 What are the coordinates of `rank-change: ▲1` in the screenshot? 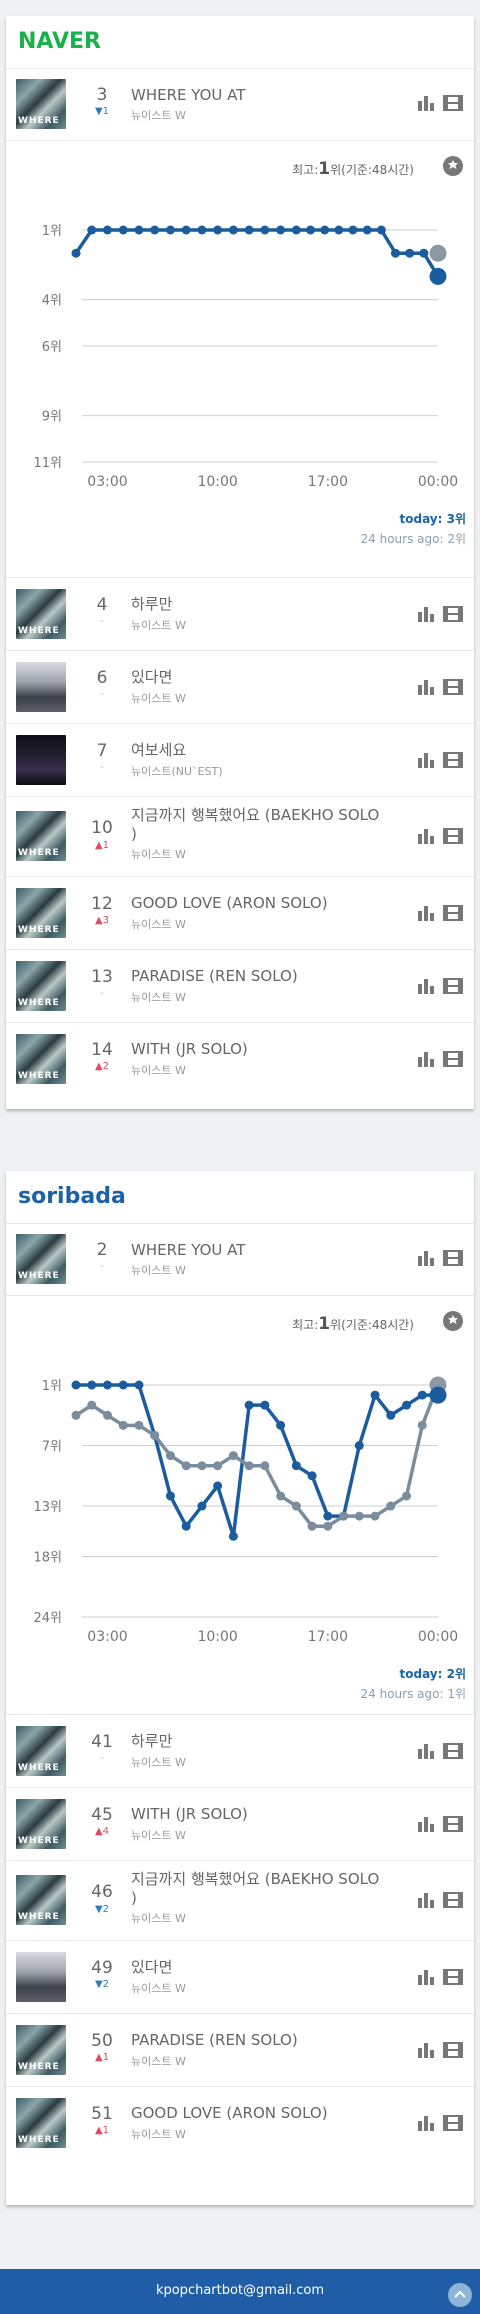 It's located at (102, 845).